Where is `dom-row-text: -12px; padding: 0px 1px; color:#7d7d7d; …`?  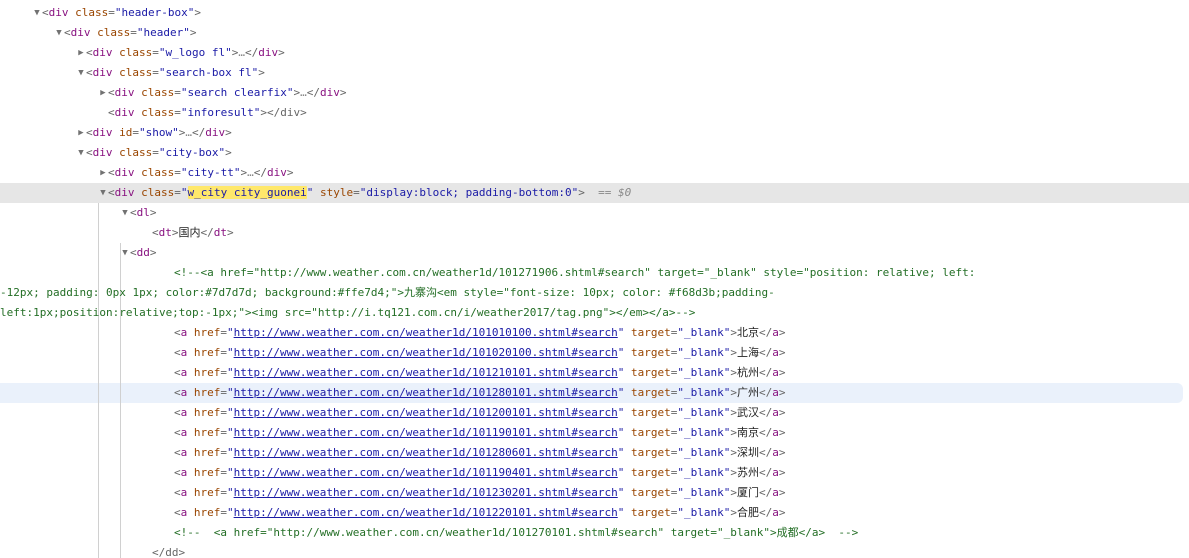 dom-row-text: -12px; padding: 0px 1px; color:#7d7d7d; … is located at coordinates (387, 292).